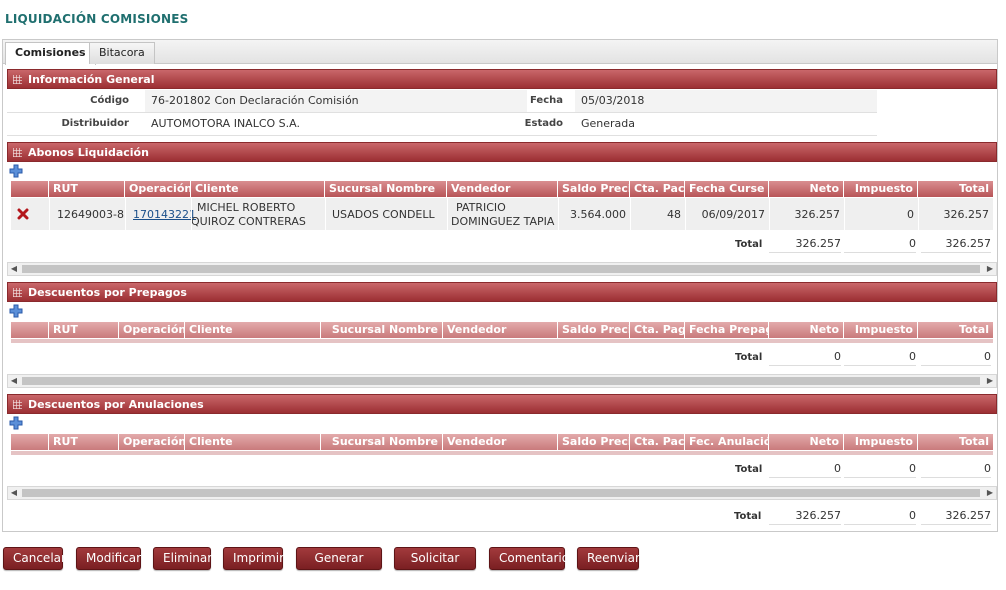 The height and width of the screenshot is (590, 1006). I want to click on abonos-scrollbar: ◀ ▶, so click(502, 269).